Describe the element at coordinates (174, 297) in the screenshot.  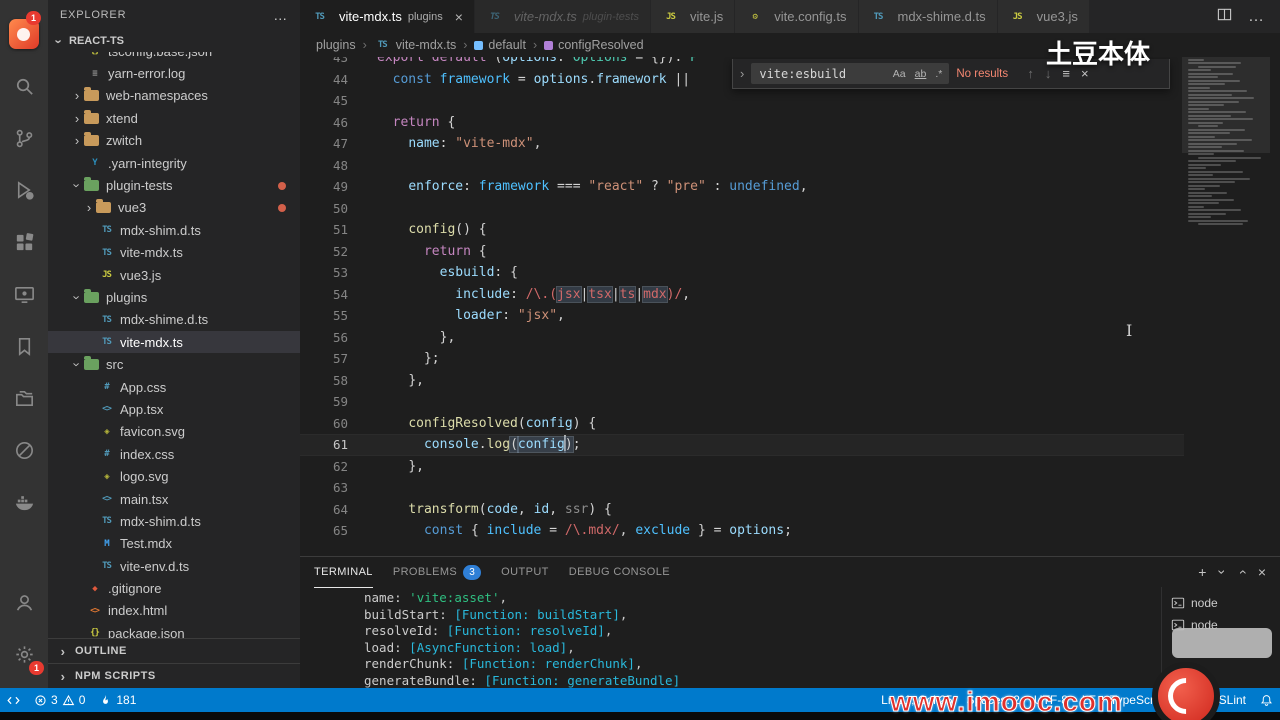
I see `tree-item-plugins: › plugins` at that location.